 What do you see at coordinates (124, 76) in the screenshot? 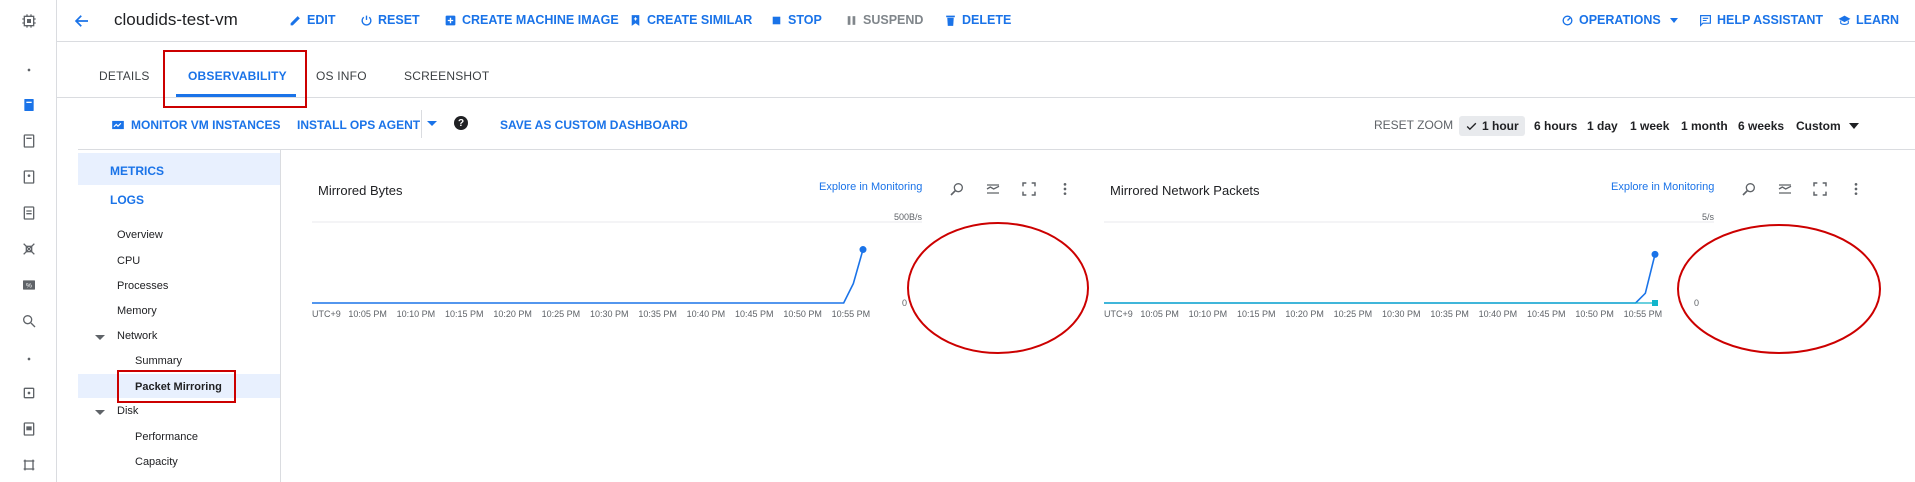
I see `tab-details: DETAILS` at bounding box center [124, 76].